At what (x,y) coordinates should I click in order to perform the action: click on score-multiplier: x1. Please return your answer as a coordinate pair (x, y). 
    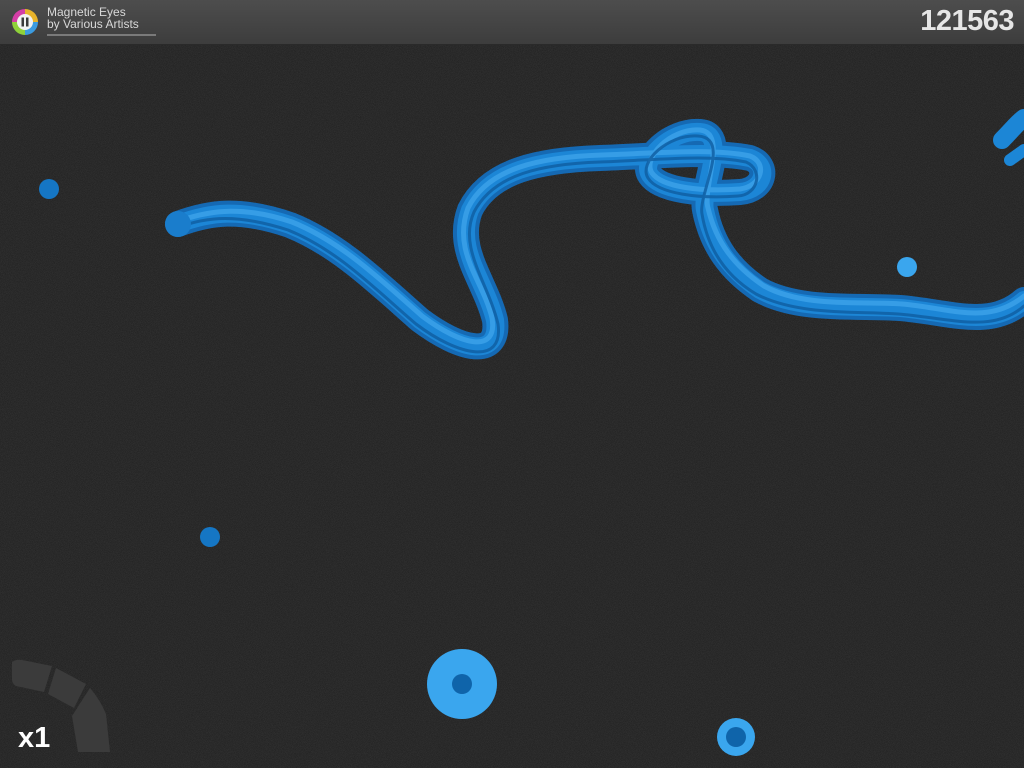
    Looking at the image, I should click on (34, 738).